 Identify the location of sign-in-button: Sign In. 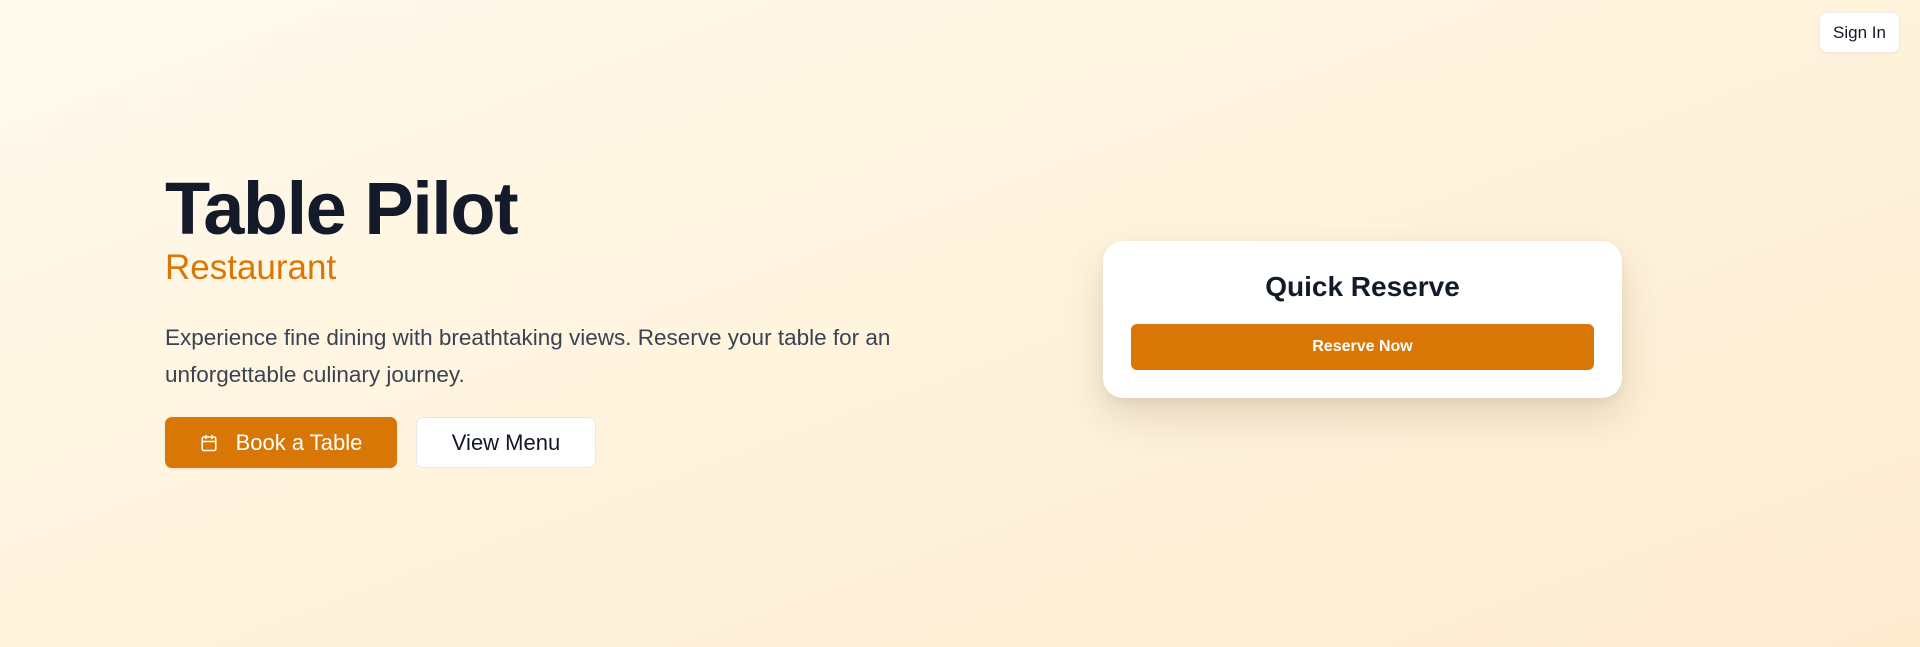
(1859, 32).